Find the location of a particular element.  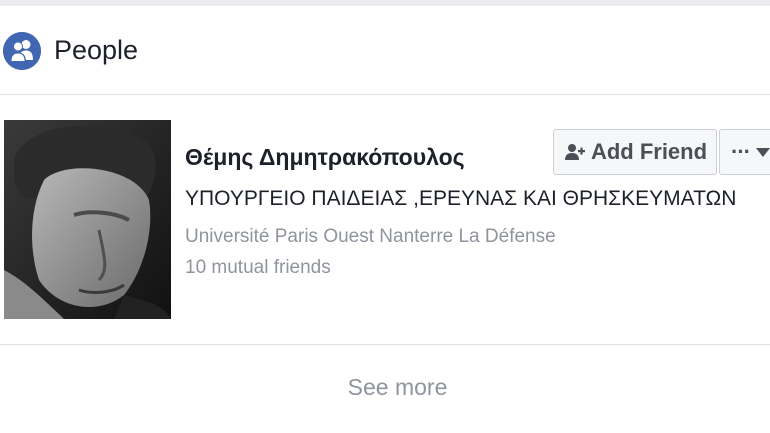

divider is located at coordinates (385, 344).